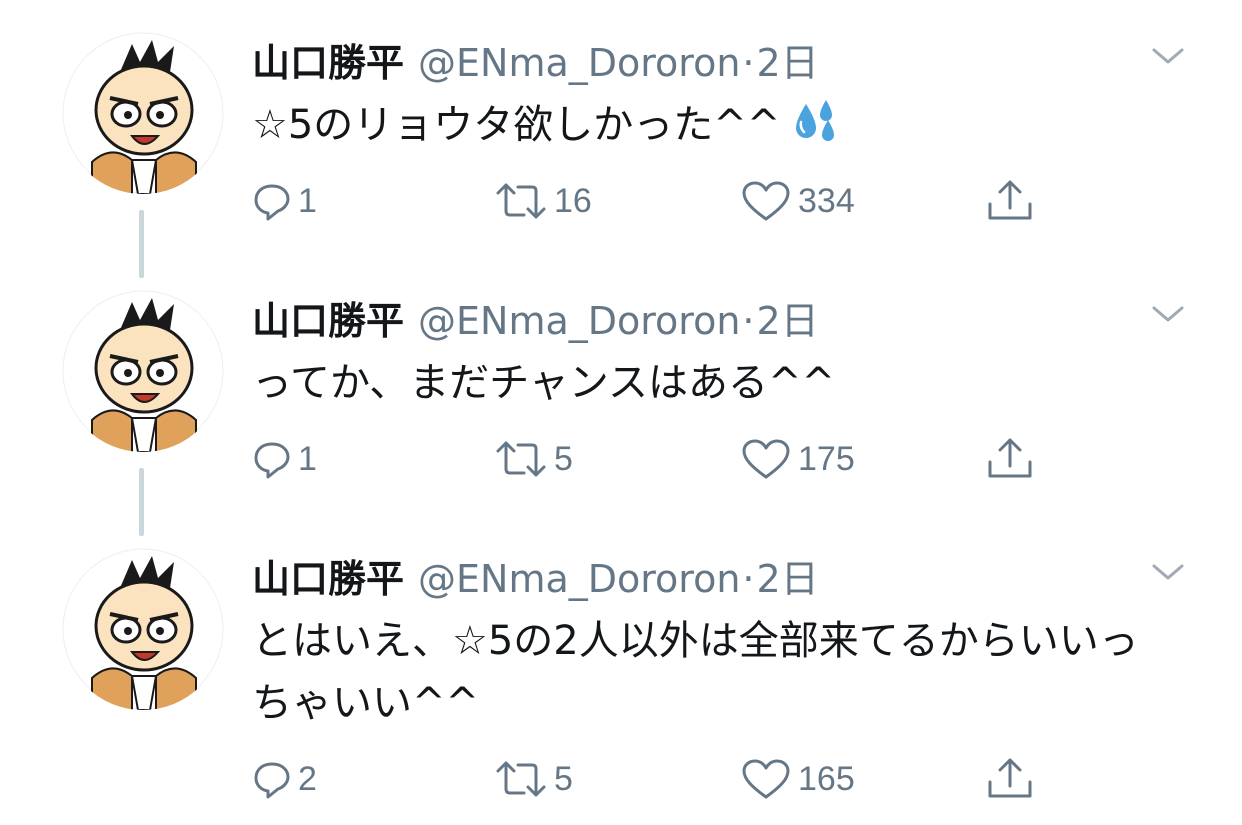  Describe the element at coordinates (573, 200) in the screenshot. I see `retweet-count: 16` at that location.